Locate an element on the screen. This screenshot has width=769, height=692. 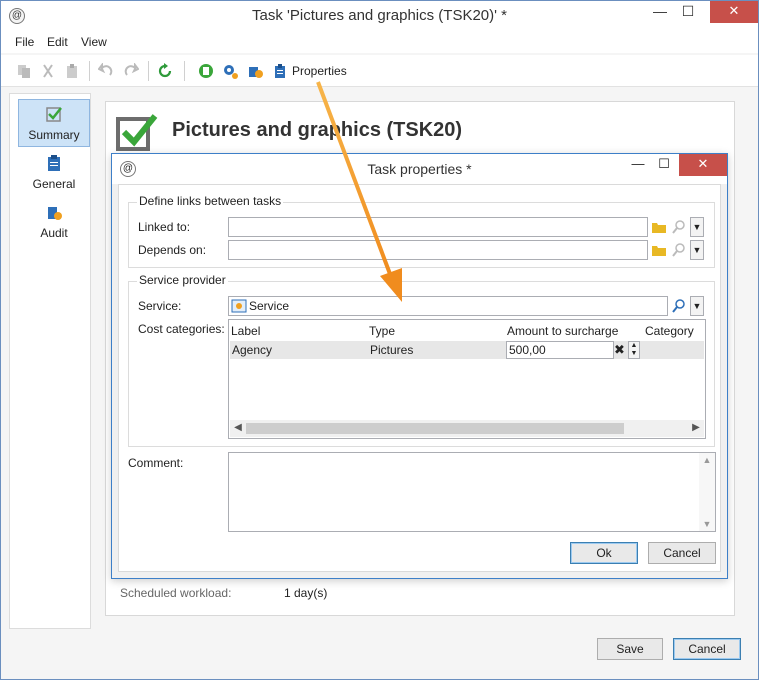
scroll-down-icon: ▼ is located at coordinates (707, 524).